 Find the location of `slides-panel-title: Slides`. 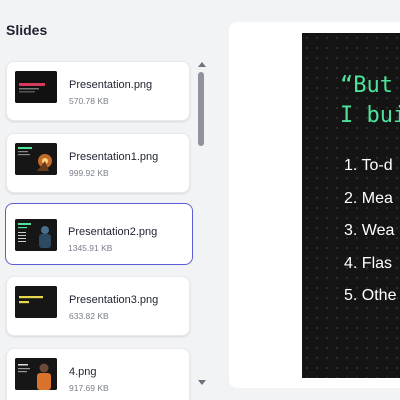

slides-panel-title: Slides is located at coordinates (27, 30).